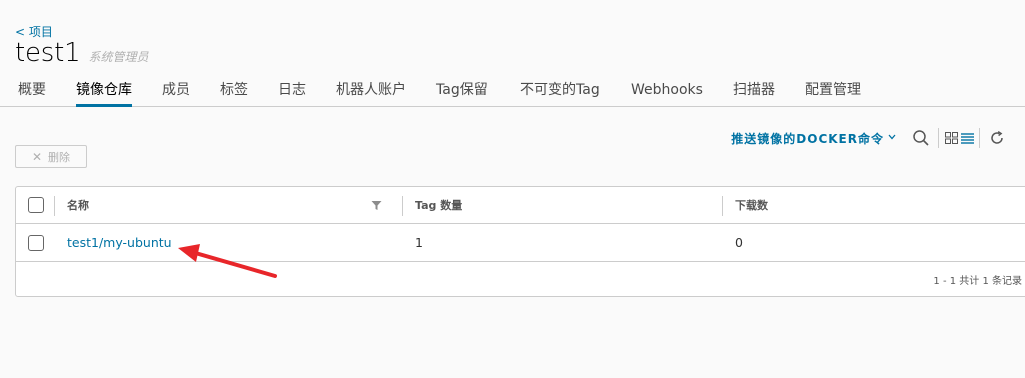 The image size is (1025, 378). I want to click on select-all-checkbox, so click(36, 205).